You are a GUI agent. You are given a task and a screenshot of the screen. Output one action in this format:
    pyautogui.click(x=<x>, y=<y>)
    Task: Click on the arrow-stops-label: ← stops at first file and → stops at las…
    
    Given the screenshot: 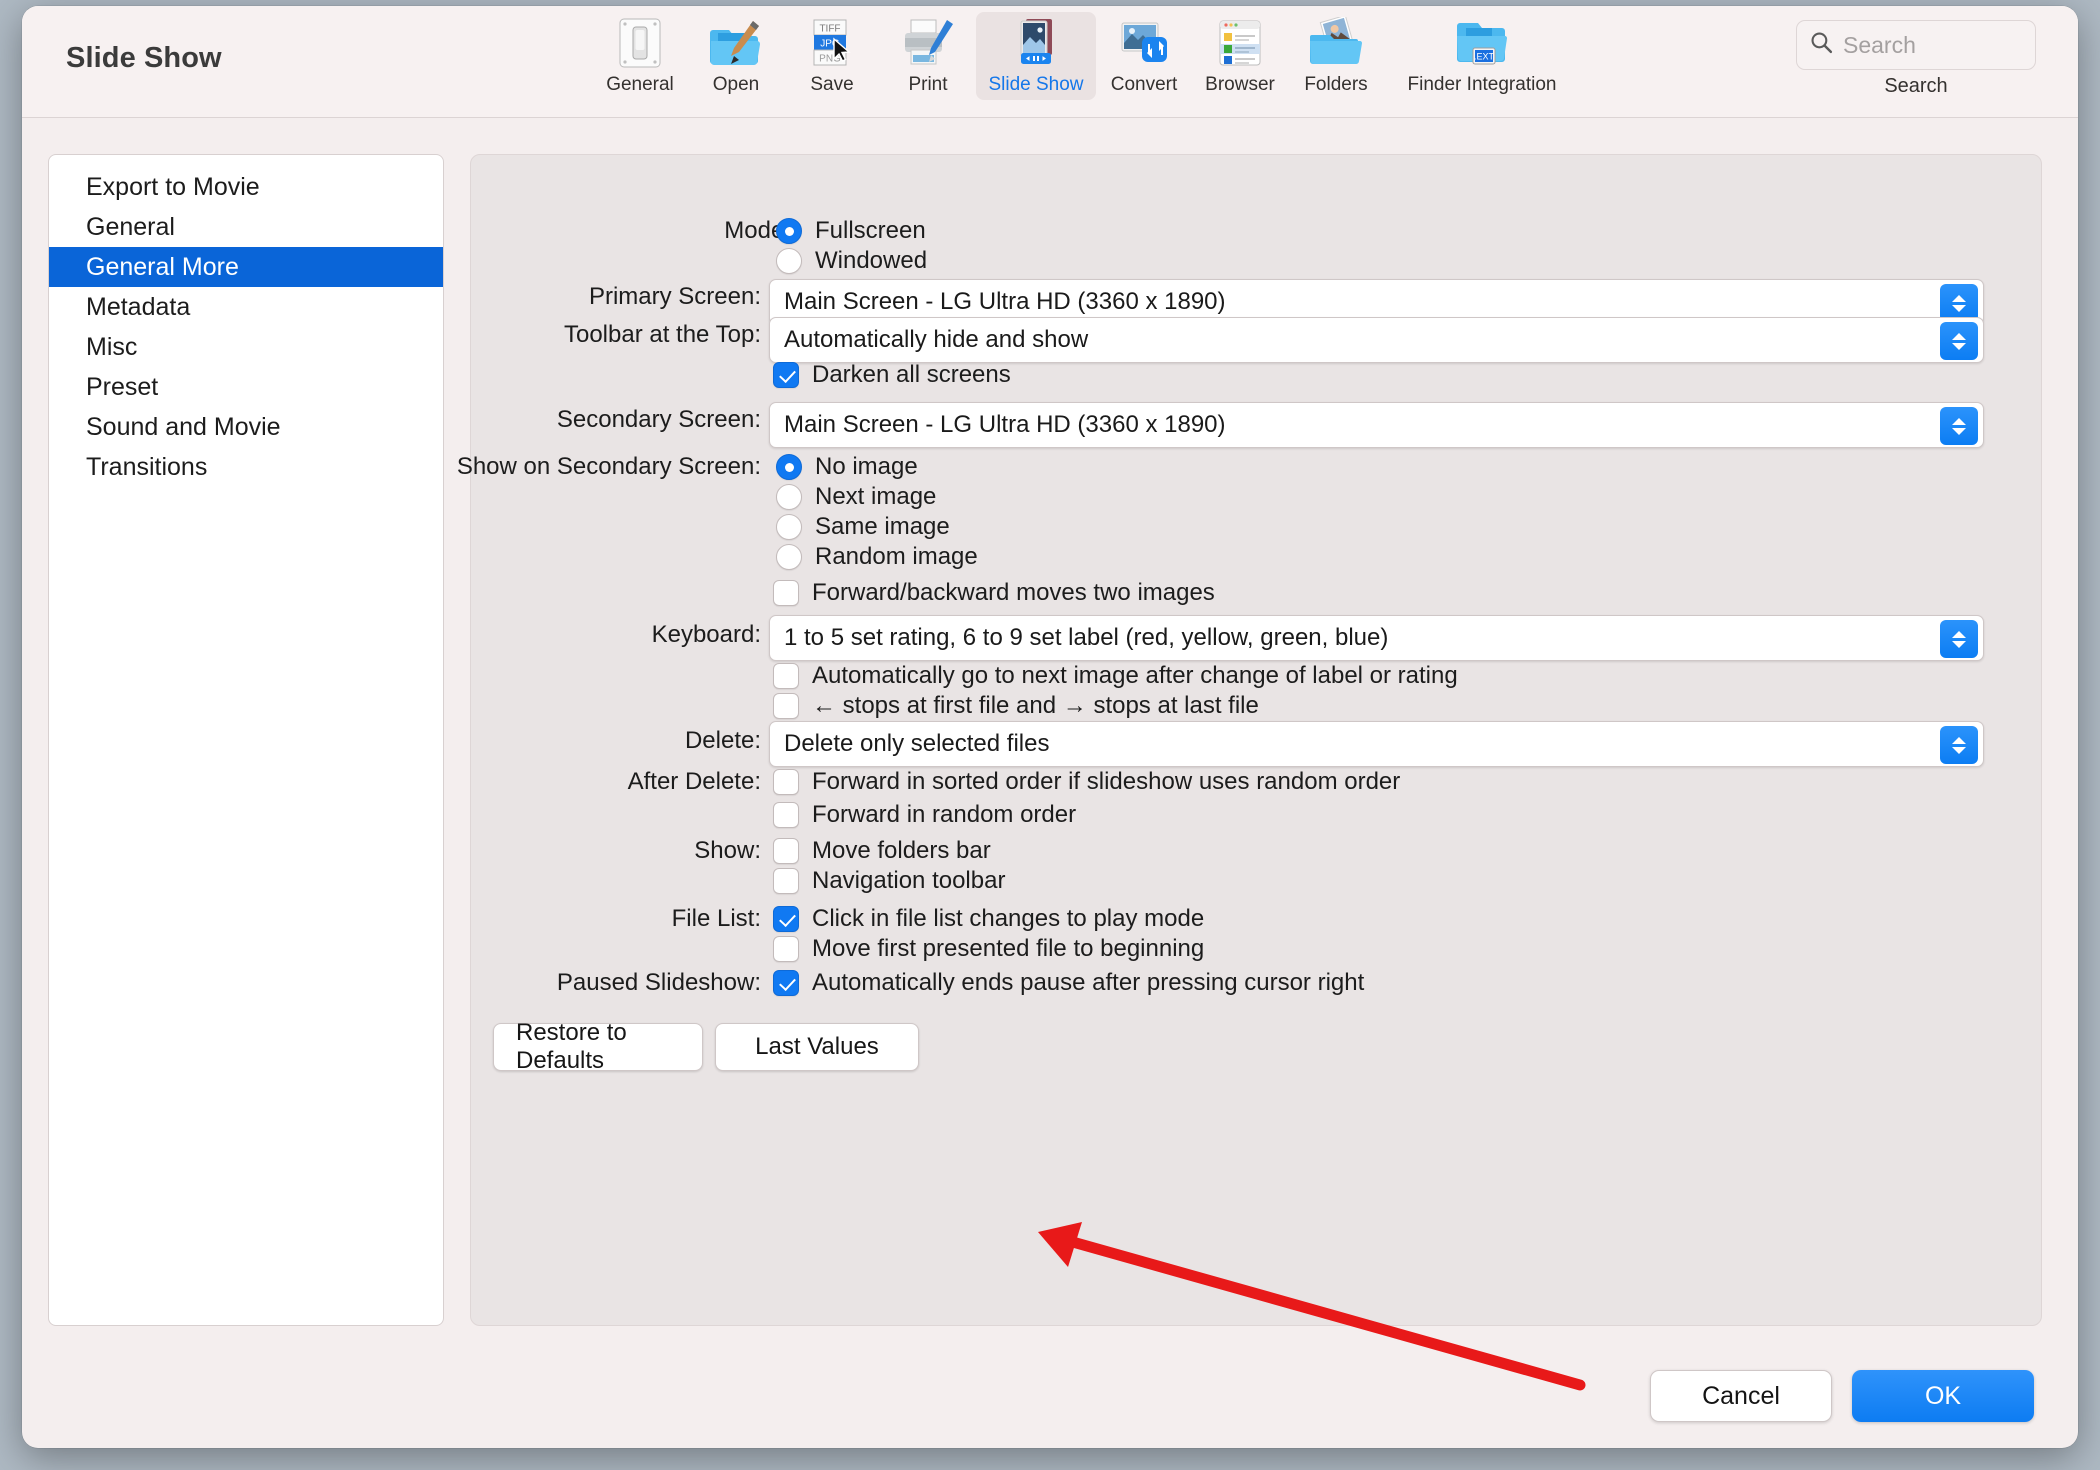 What is the action you would take?
    pyautogui.click(x=1035, y=705)
    